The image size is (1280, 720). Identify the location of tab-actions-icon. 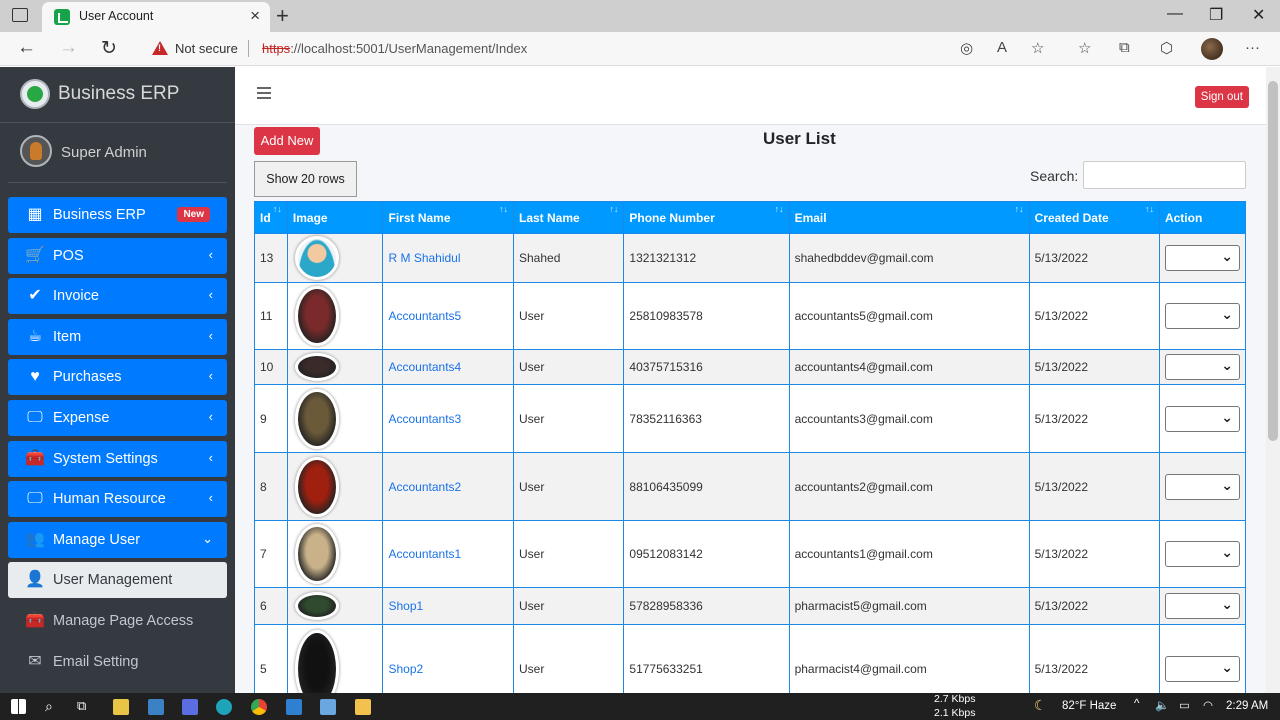
(20, 15).